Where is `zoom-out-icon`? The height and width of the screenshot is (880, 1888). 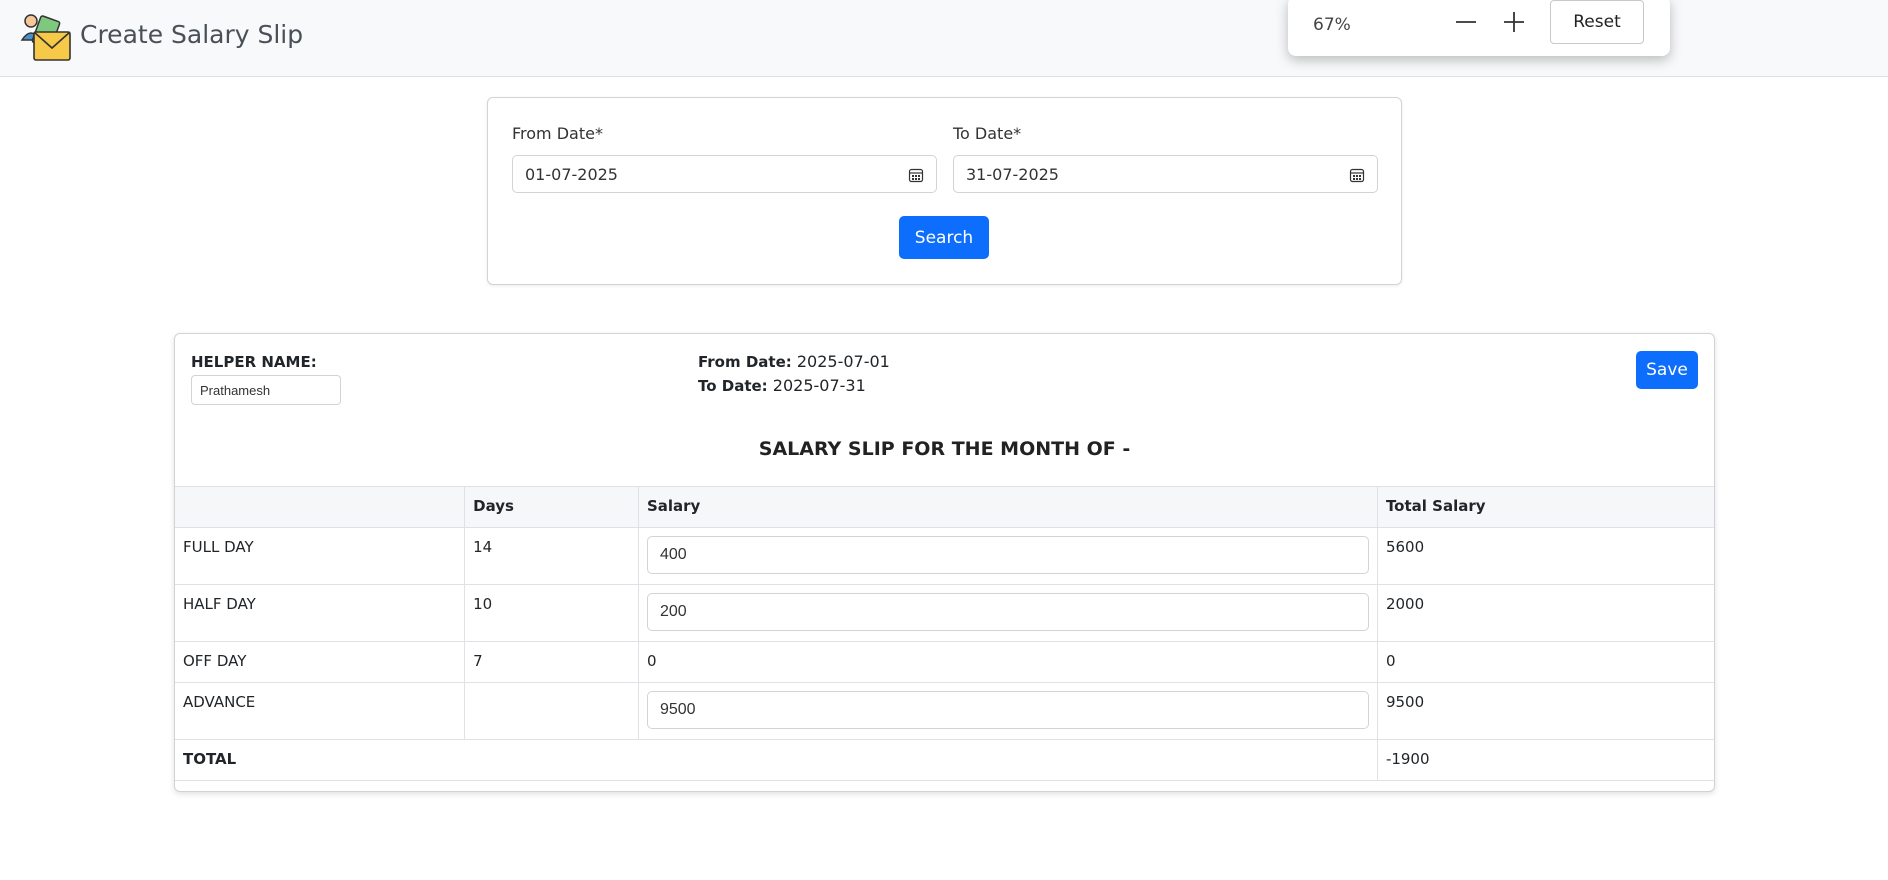 zoom-out-icon is located at coordinates (1466, 22).